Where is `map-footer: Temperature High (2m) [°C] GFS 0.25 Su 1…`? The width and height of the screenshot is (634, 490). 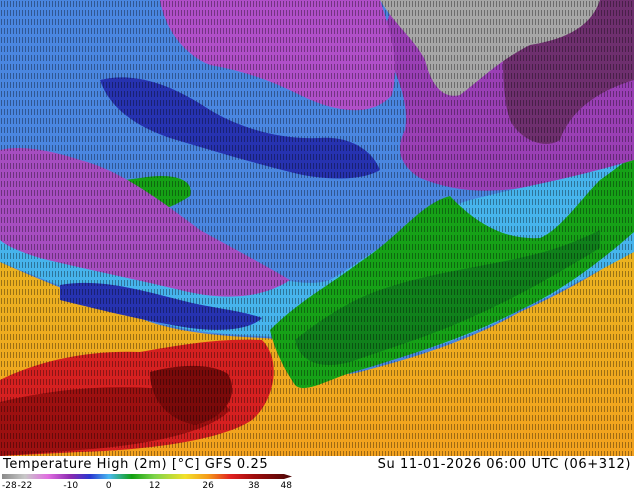
map-footer: Temperature High (2m) [°C] GFS 0.25 Su 1… is located at coordinates (317, 473).